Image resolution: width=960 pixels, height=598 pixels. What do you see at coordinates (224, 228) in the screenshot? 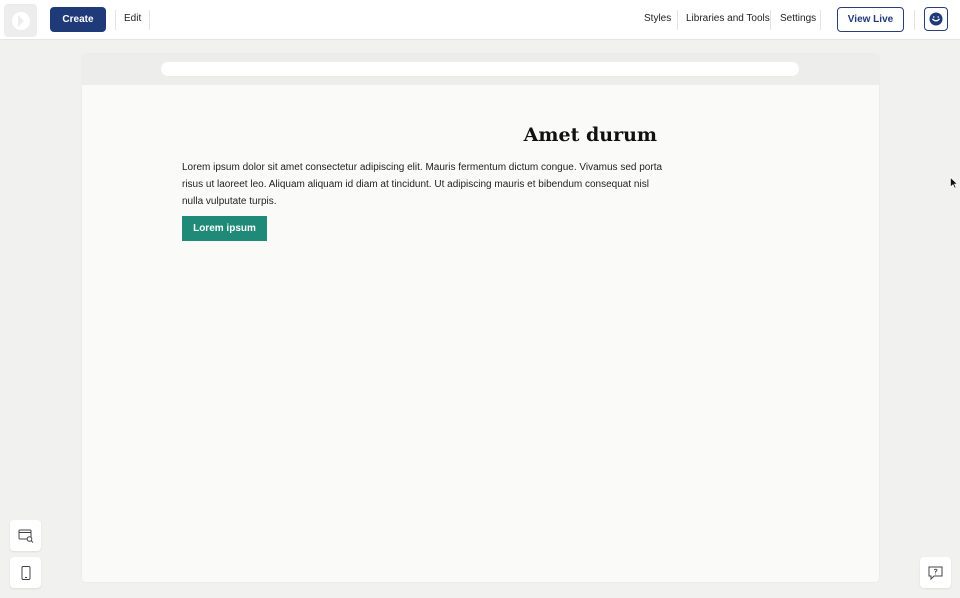
I see `cta-button: Lorem ipsum` at bounding box center [224, 228].